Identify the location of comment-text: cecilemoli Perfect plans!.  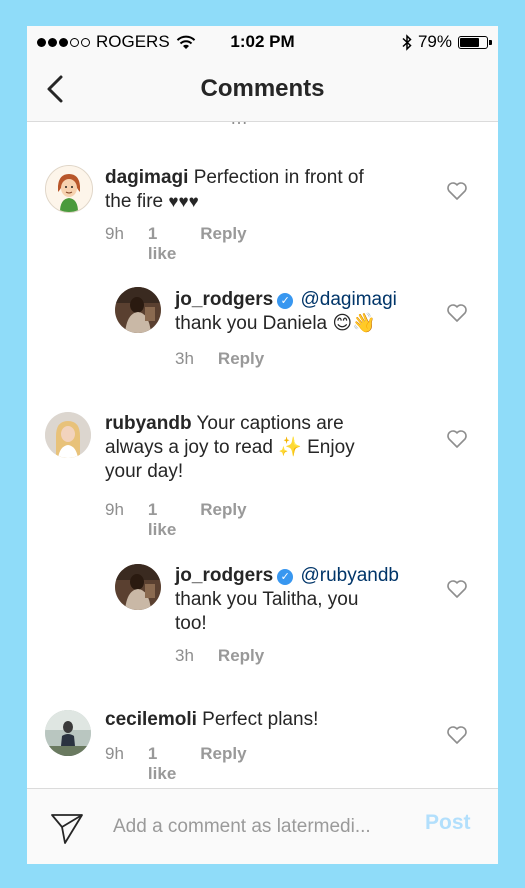
(255, 720).